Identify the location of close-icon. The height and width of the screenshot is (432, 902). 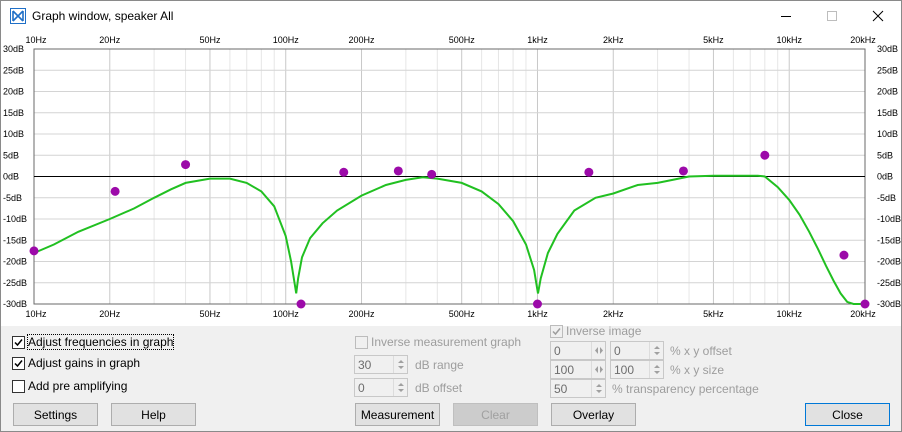
(878, 16).